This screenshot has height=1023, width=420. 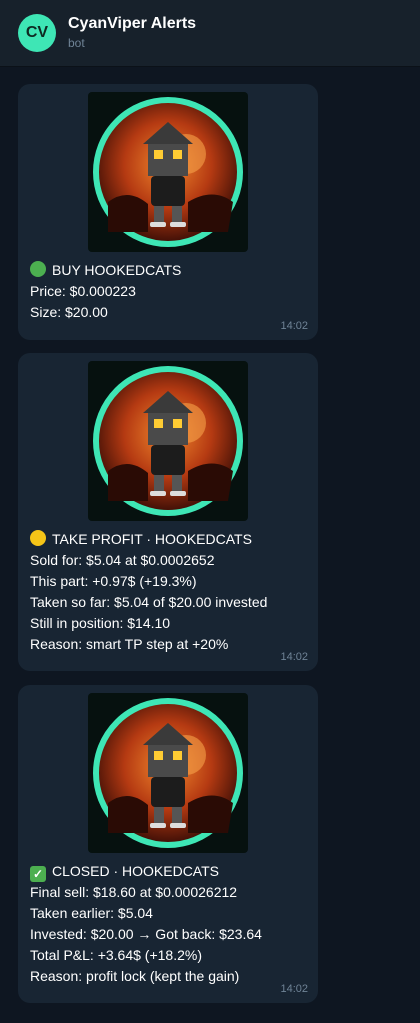 What do you see at coordinates (146, 934) in the screenshot?
I see `message-line: Invested: $20.00 → Got back: $23.64` at bounding box center [146, 934].